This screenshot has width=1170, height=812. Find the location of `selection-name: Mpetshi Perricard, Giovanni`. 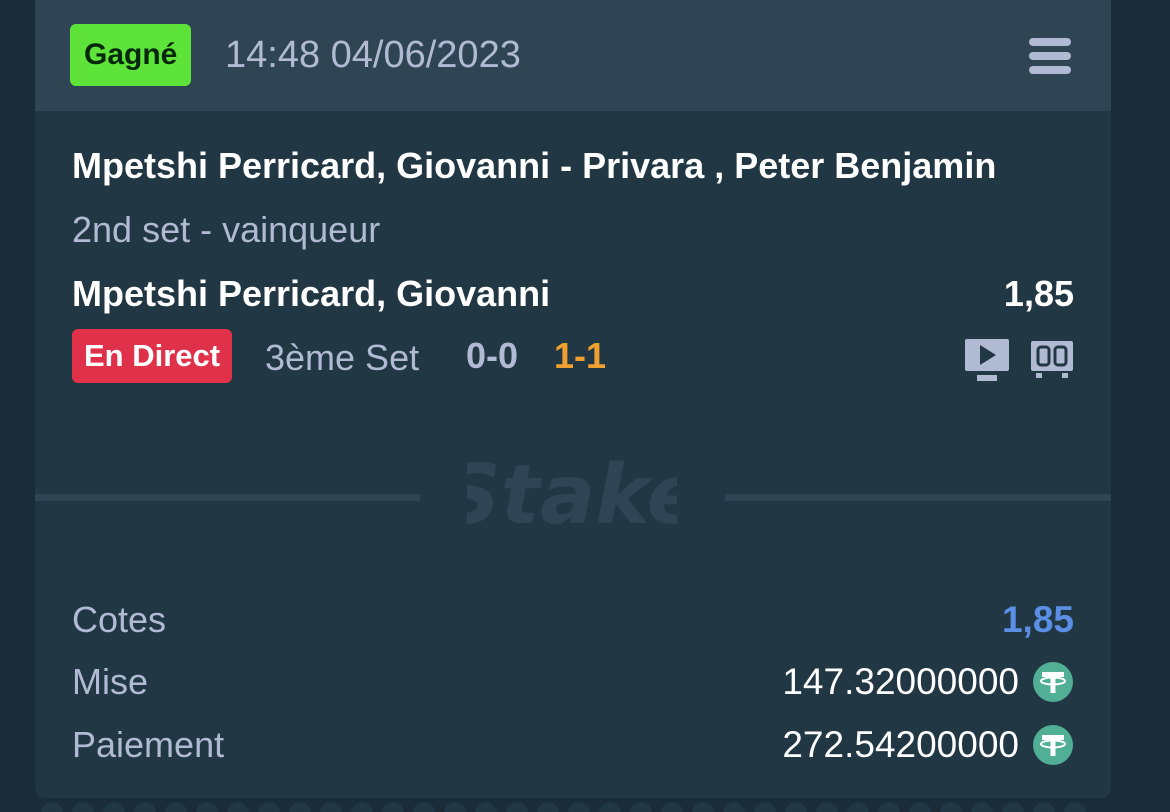

selection-name: Mpetshi Perricard, Giovanni is located at coordinates (311, 293).